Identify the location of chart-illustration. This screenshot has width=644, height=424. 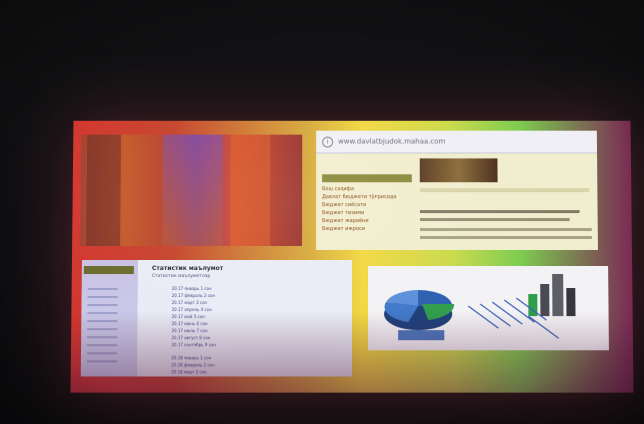
(479, 311).